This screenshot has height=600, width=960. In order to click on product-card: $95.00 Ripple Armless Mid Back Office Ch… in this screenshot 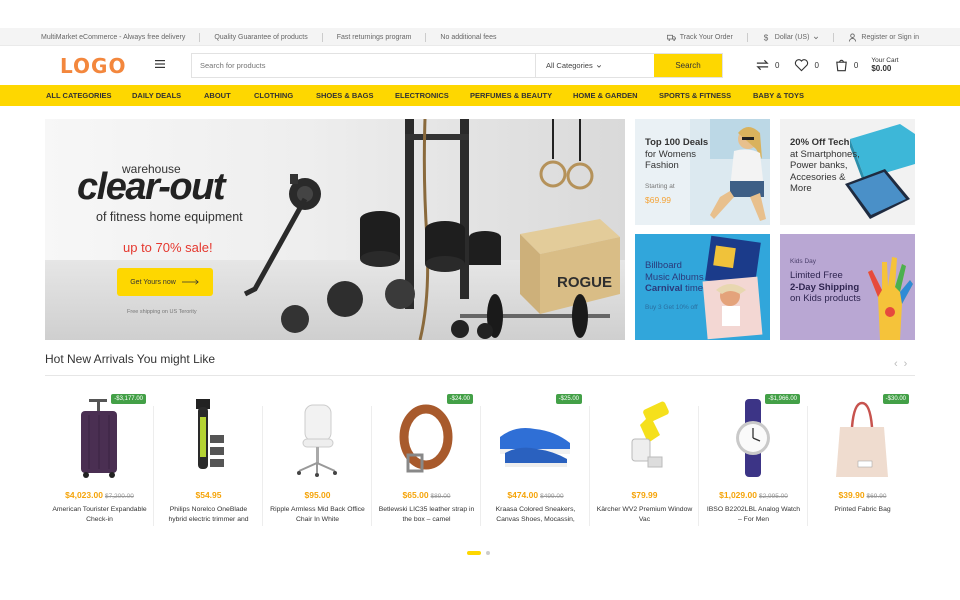, I will do `click(317, 462)`.